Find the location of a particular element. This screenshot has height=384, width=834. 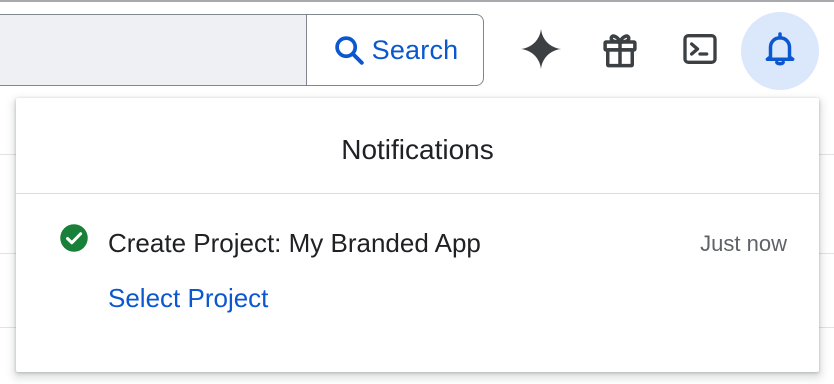

gemini-sparkle-icon is located at coordinates (541, 51).